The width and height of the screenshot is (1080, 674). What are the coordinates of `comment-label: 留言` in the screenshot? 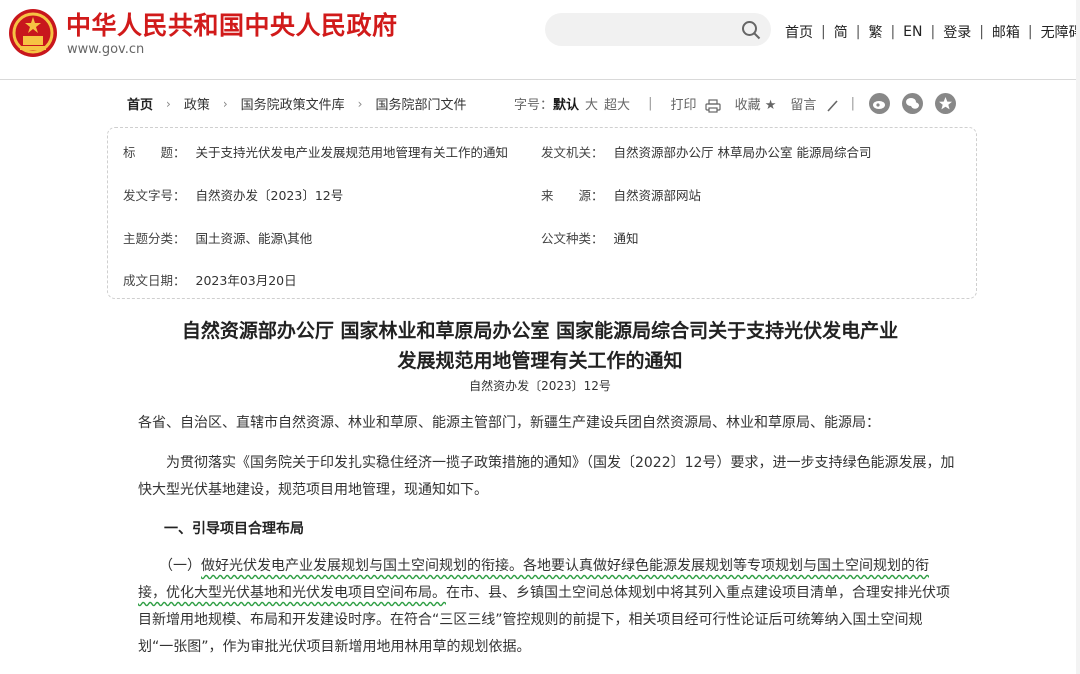 It's located at (803, 105).